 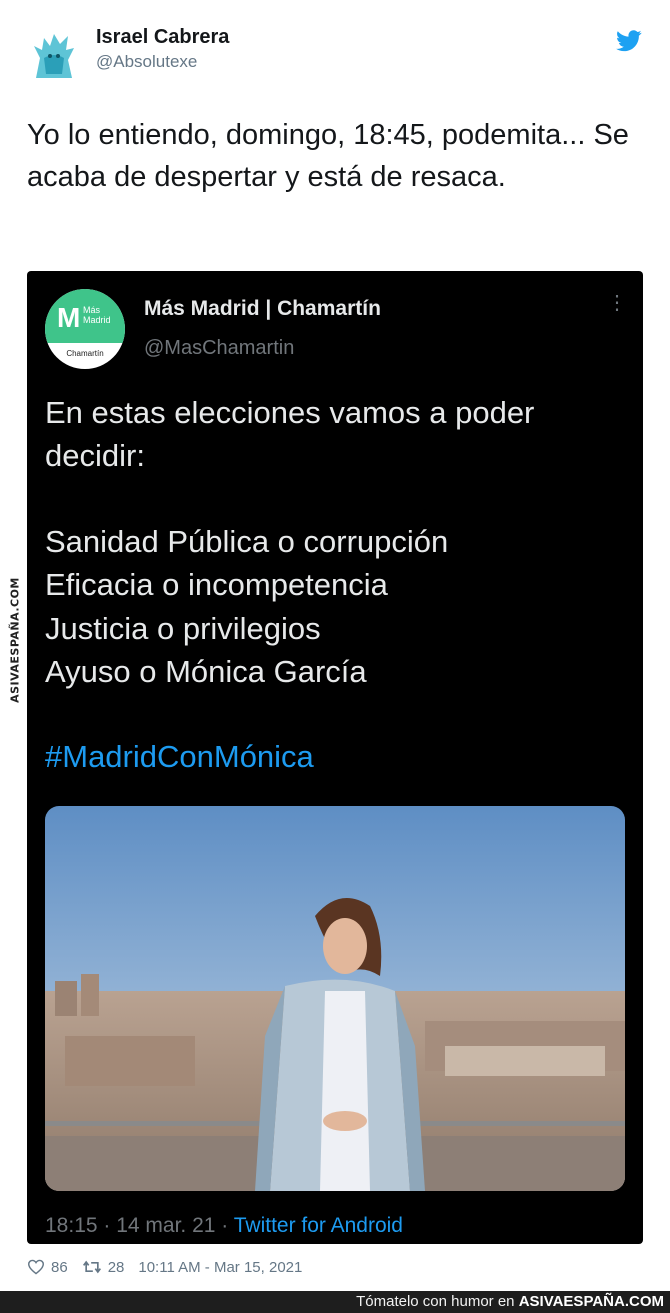 I want to click on embedded-text-line: Justicia o privilegios, so click(x=183, y=628).